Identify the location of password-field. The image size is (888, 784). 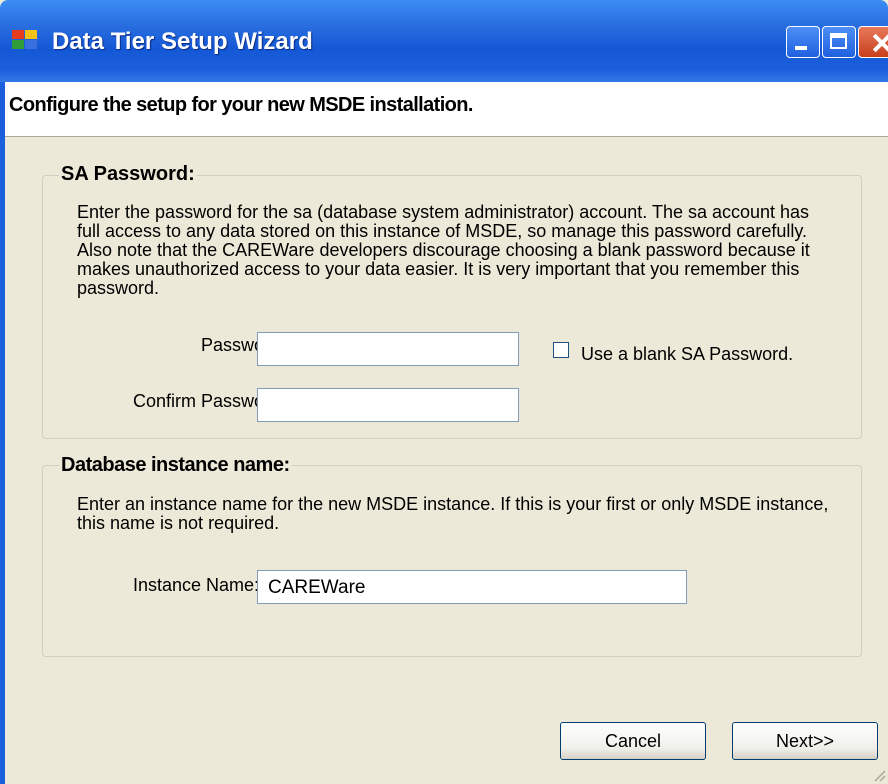
(388, 349).